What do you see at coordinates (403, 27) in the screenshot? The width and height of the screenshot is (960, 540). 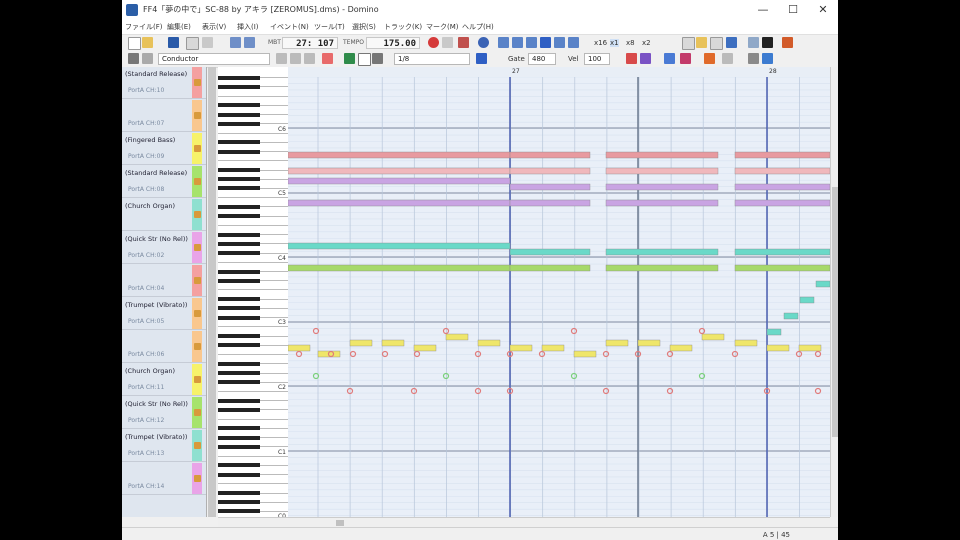 I see `menu-track: トラック(K)` at bounding box center [403, 27].